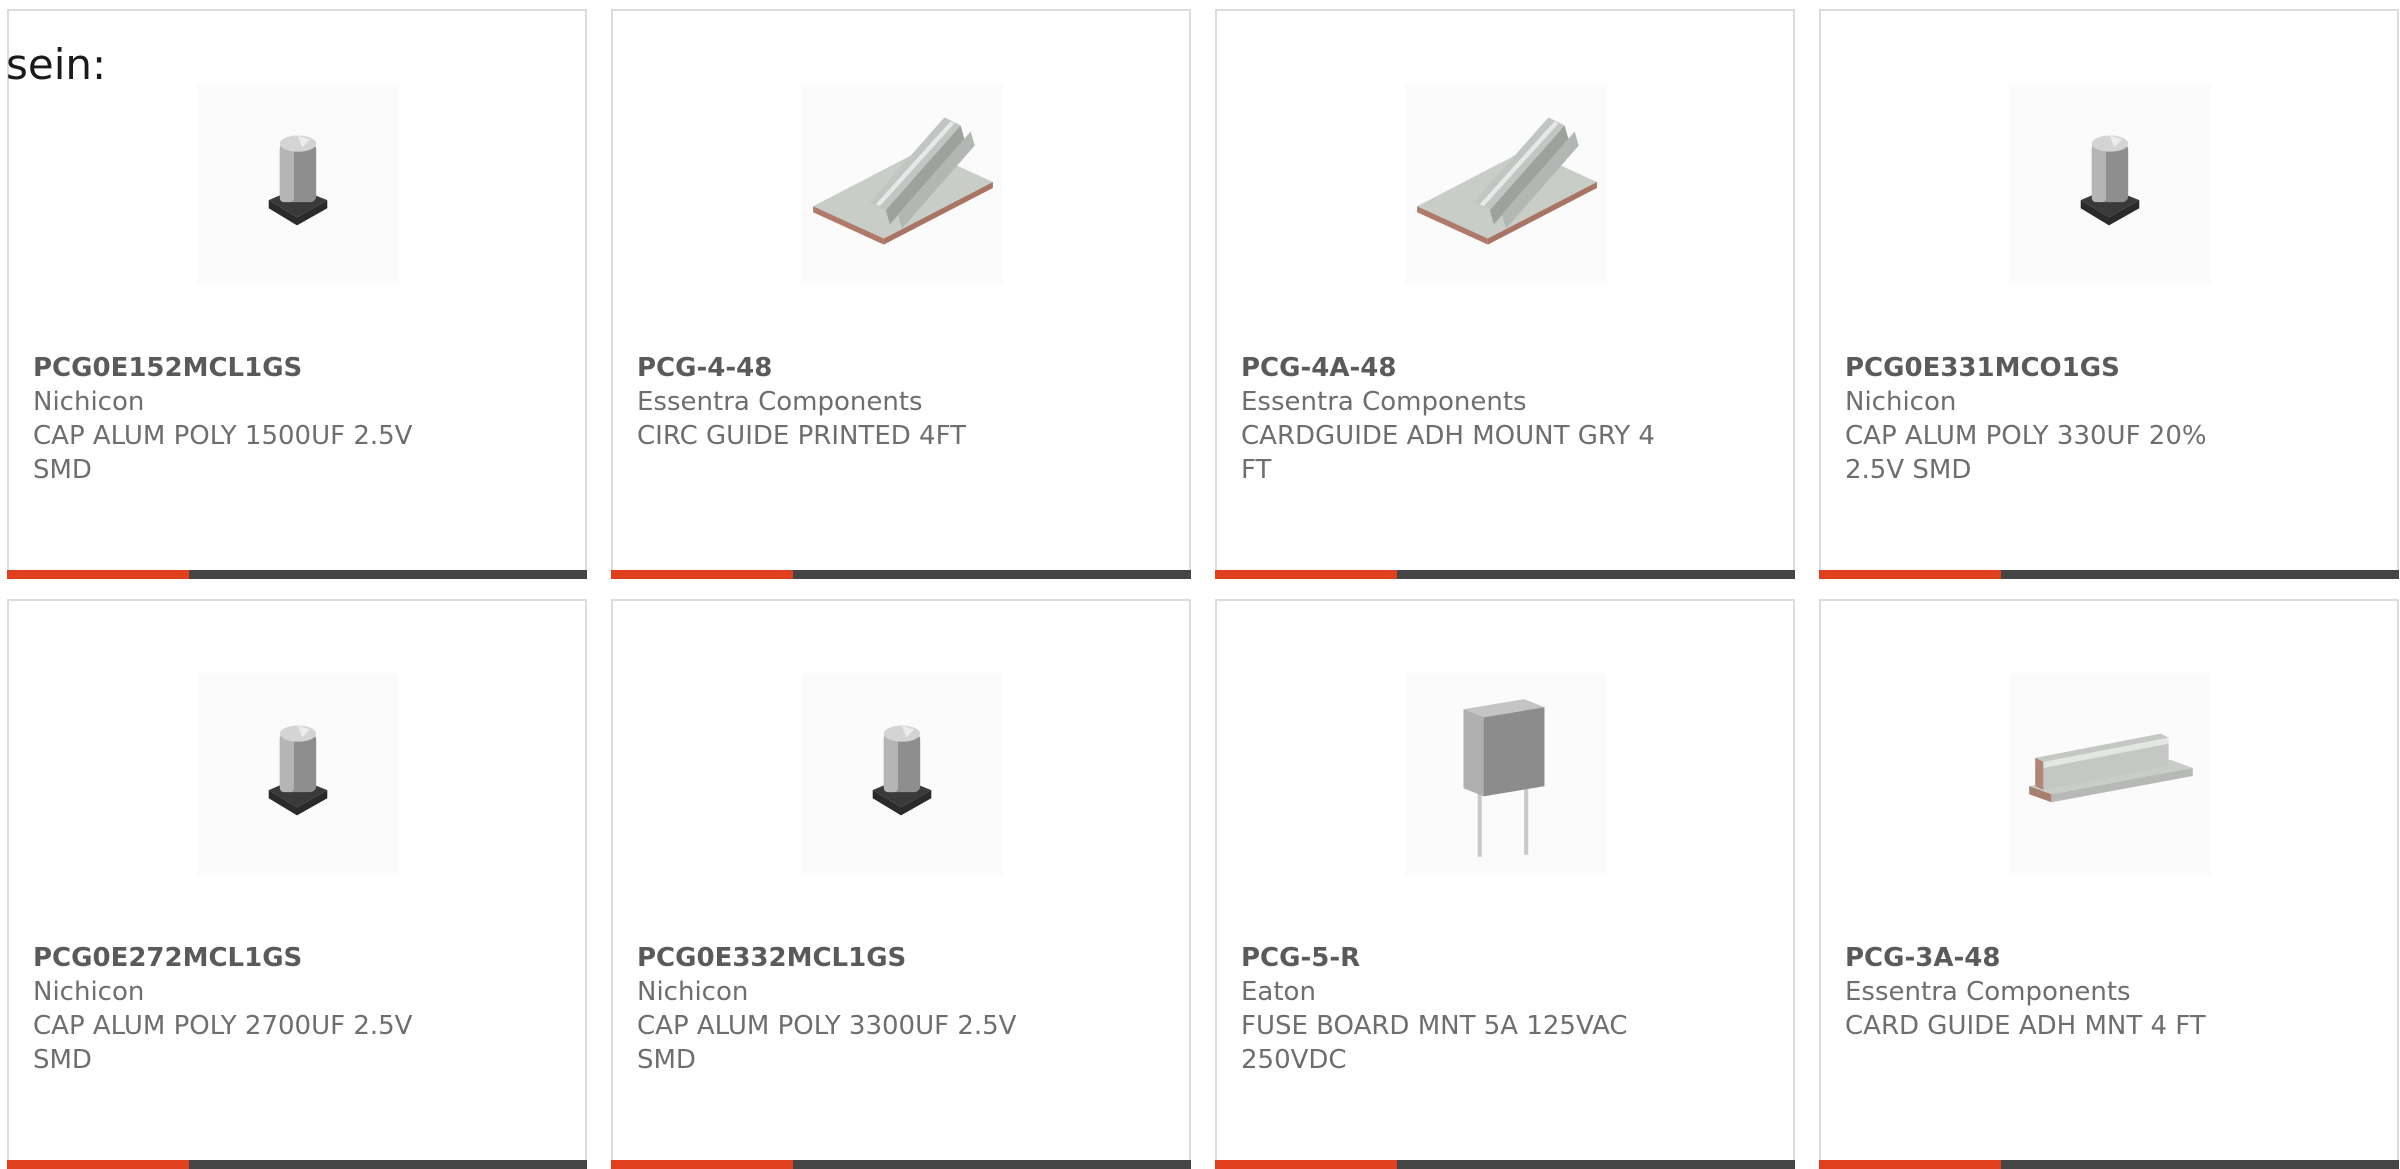 This screenshot has height=1169, width=2400. I want to click on part-number: PCG-4-48, so click(847, 368).